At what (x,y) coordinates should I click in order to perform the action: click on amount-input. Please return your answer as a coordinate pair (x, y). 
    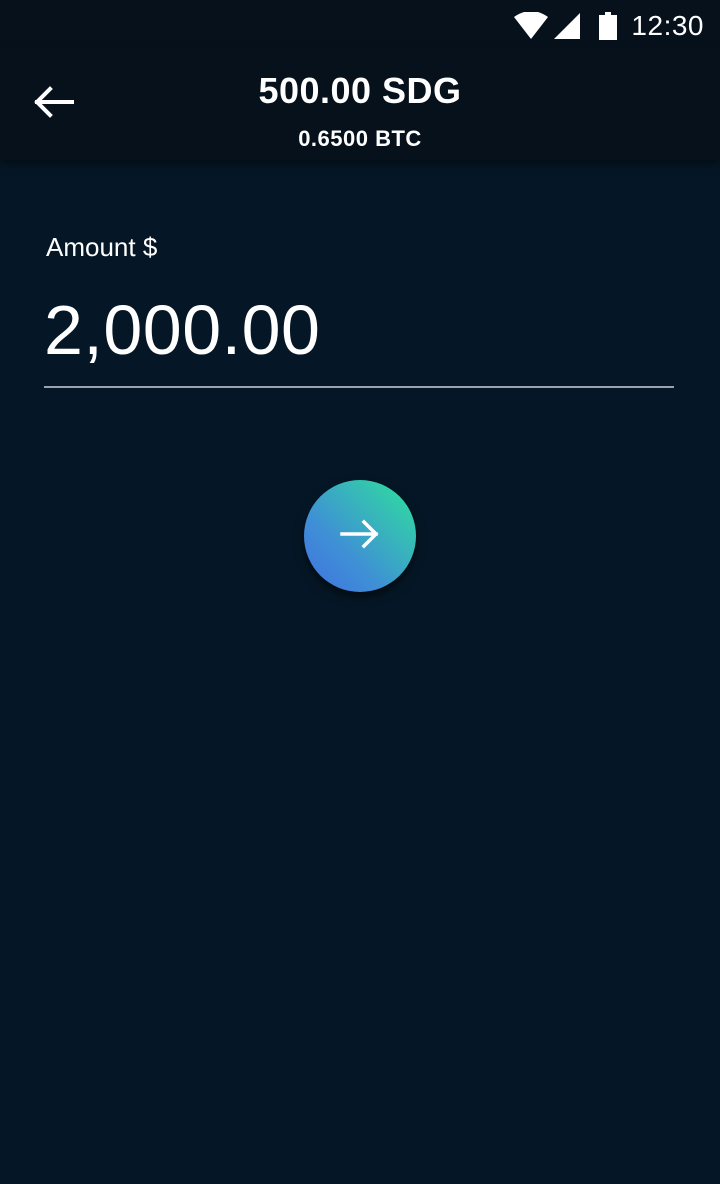
    Looking at the image, I should click on (359, 338).